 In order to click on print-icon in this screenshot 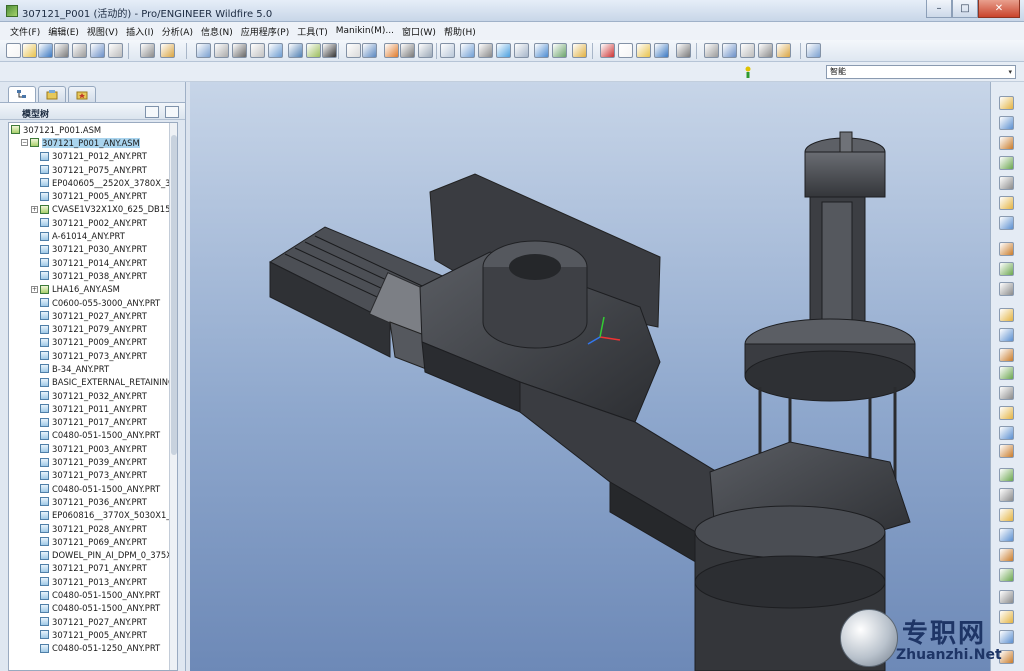, I will do `click(61, 50)`.